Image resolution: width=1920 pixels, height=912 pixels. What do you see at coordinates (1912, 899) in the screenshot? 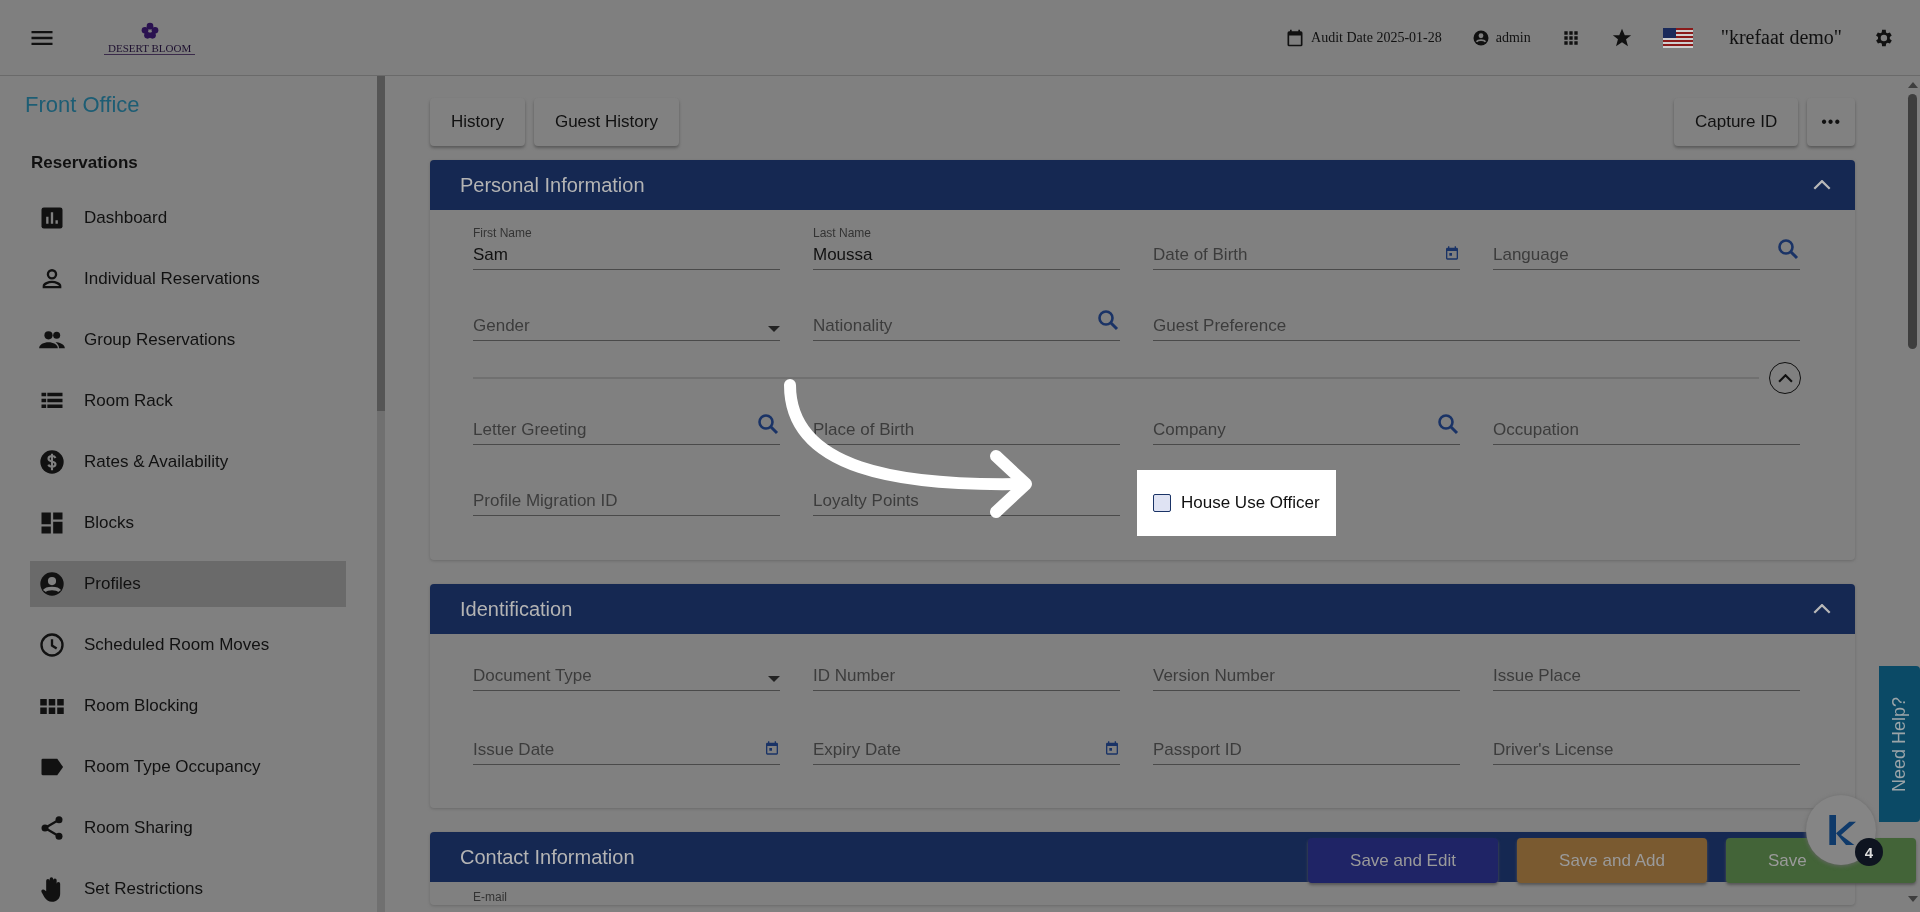
I see `scroll-down-icon` at bounding box center [1912, 899].